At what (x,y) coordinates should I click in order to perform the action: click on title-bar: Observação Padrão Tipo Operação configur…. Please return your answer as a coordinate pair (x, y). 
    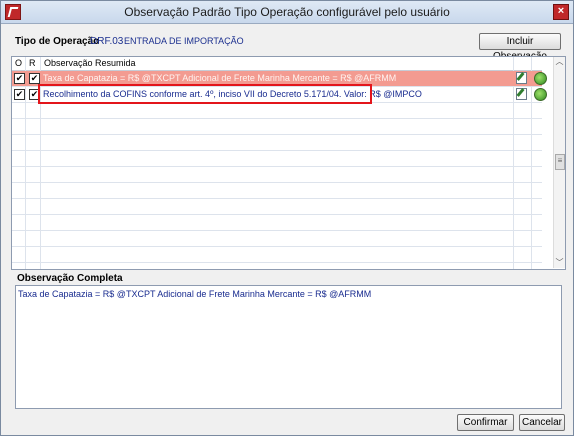
    Looking at the image, I should click on (287, 12).